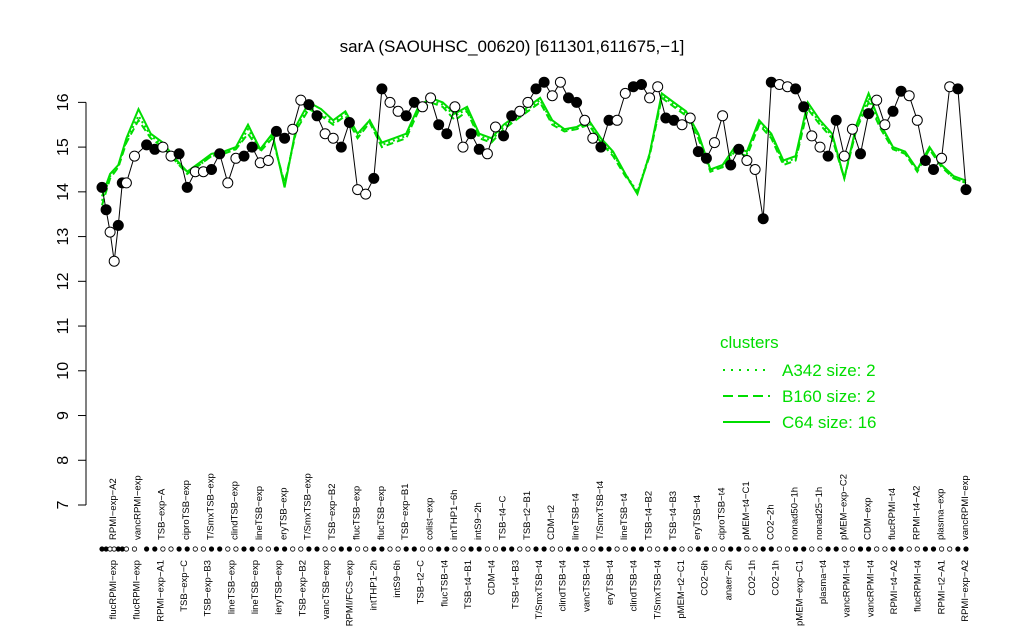  What do you see at coordinates (137, 507) in the screenshot?
I see `x-tick-label-top: vancRPMI−exp` at bounding box center [137, 507].